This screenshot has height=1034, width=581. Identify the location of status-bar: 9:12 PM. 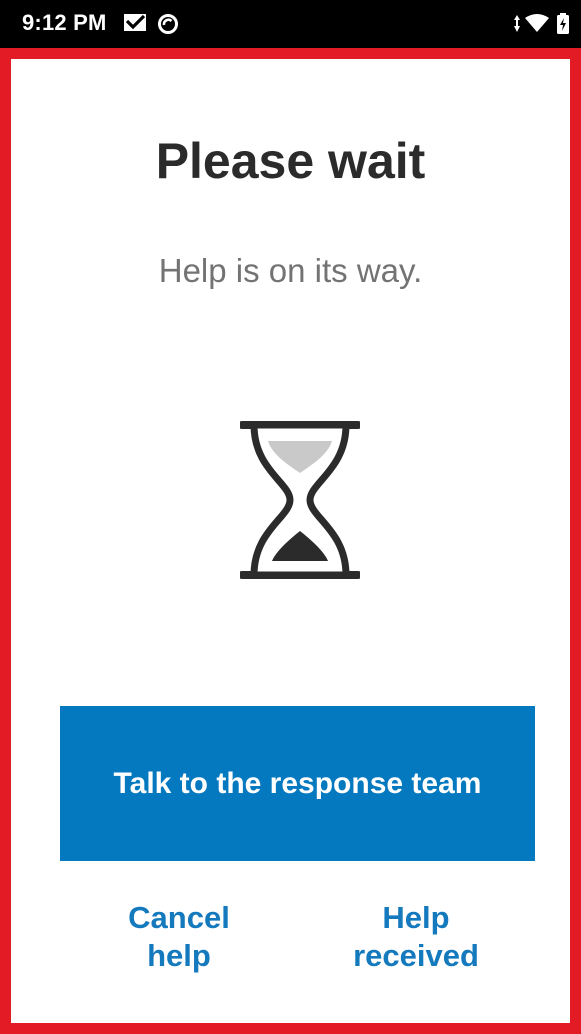
(290, 24).